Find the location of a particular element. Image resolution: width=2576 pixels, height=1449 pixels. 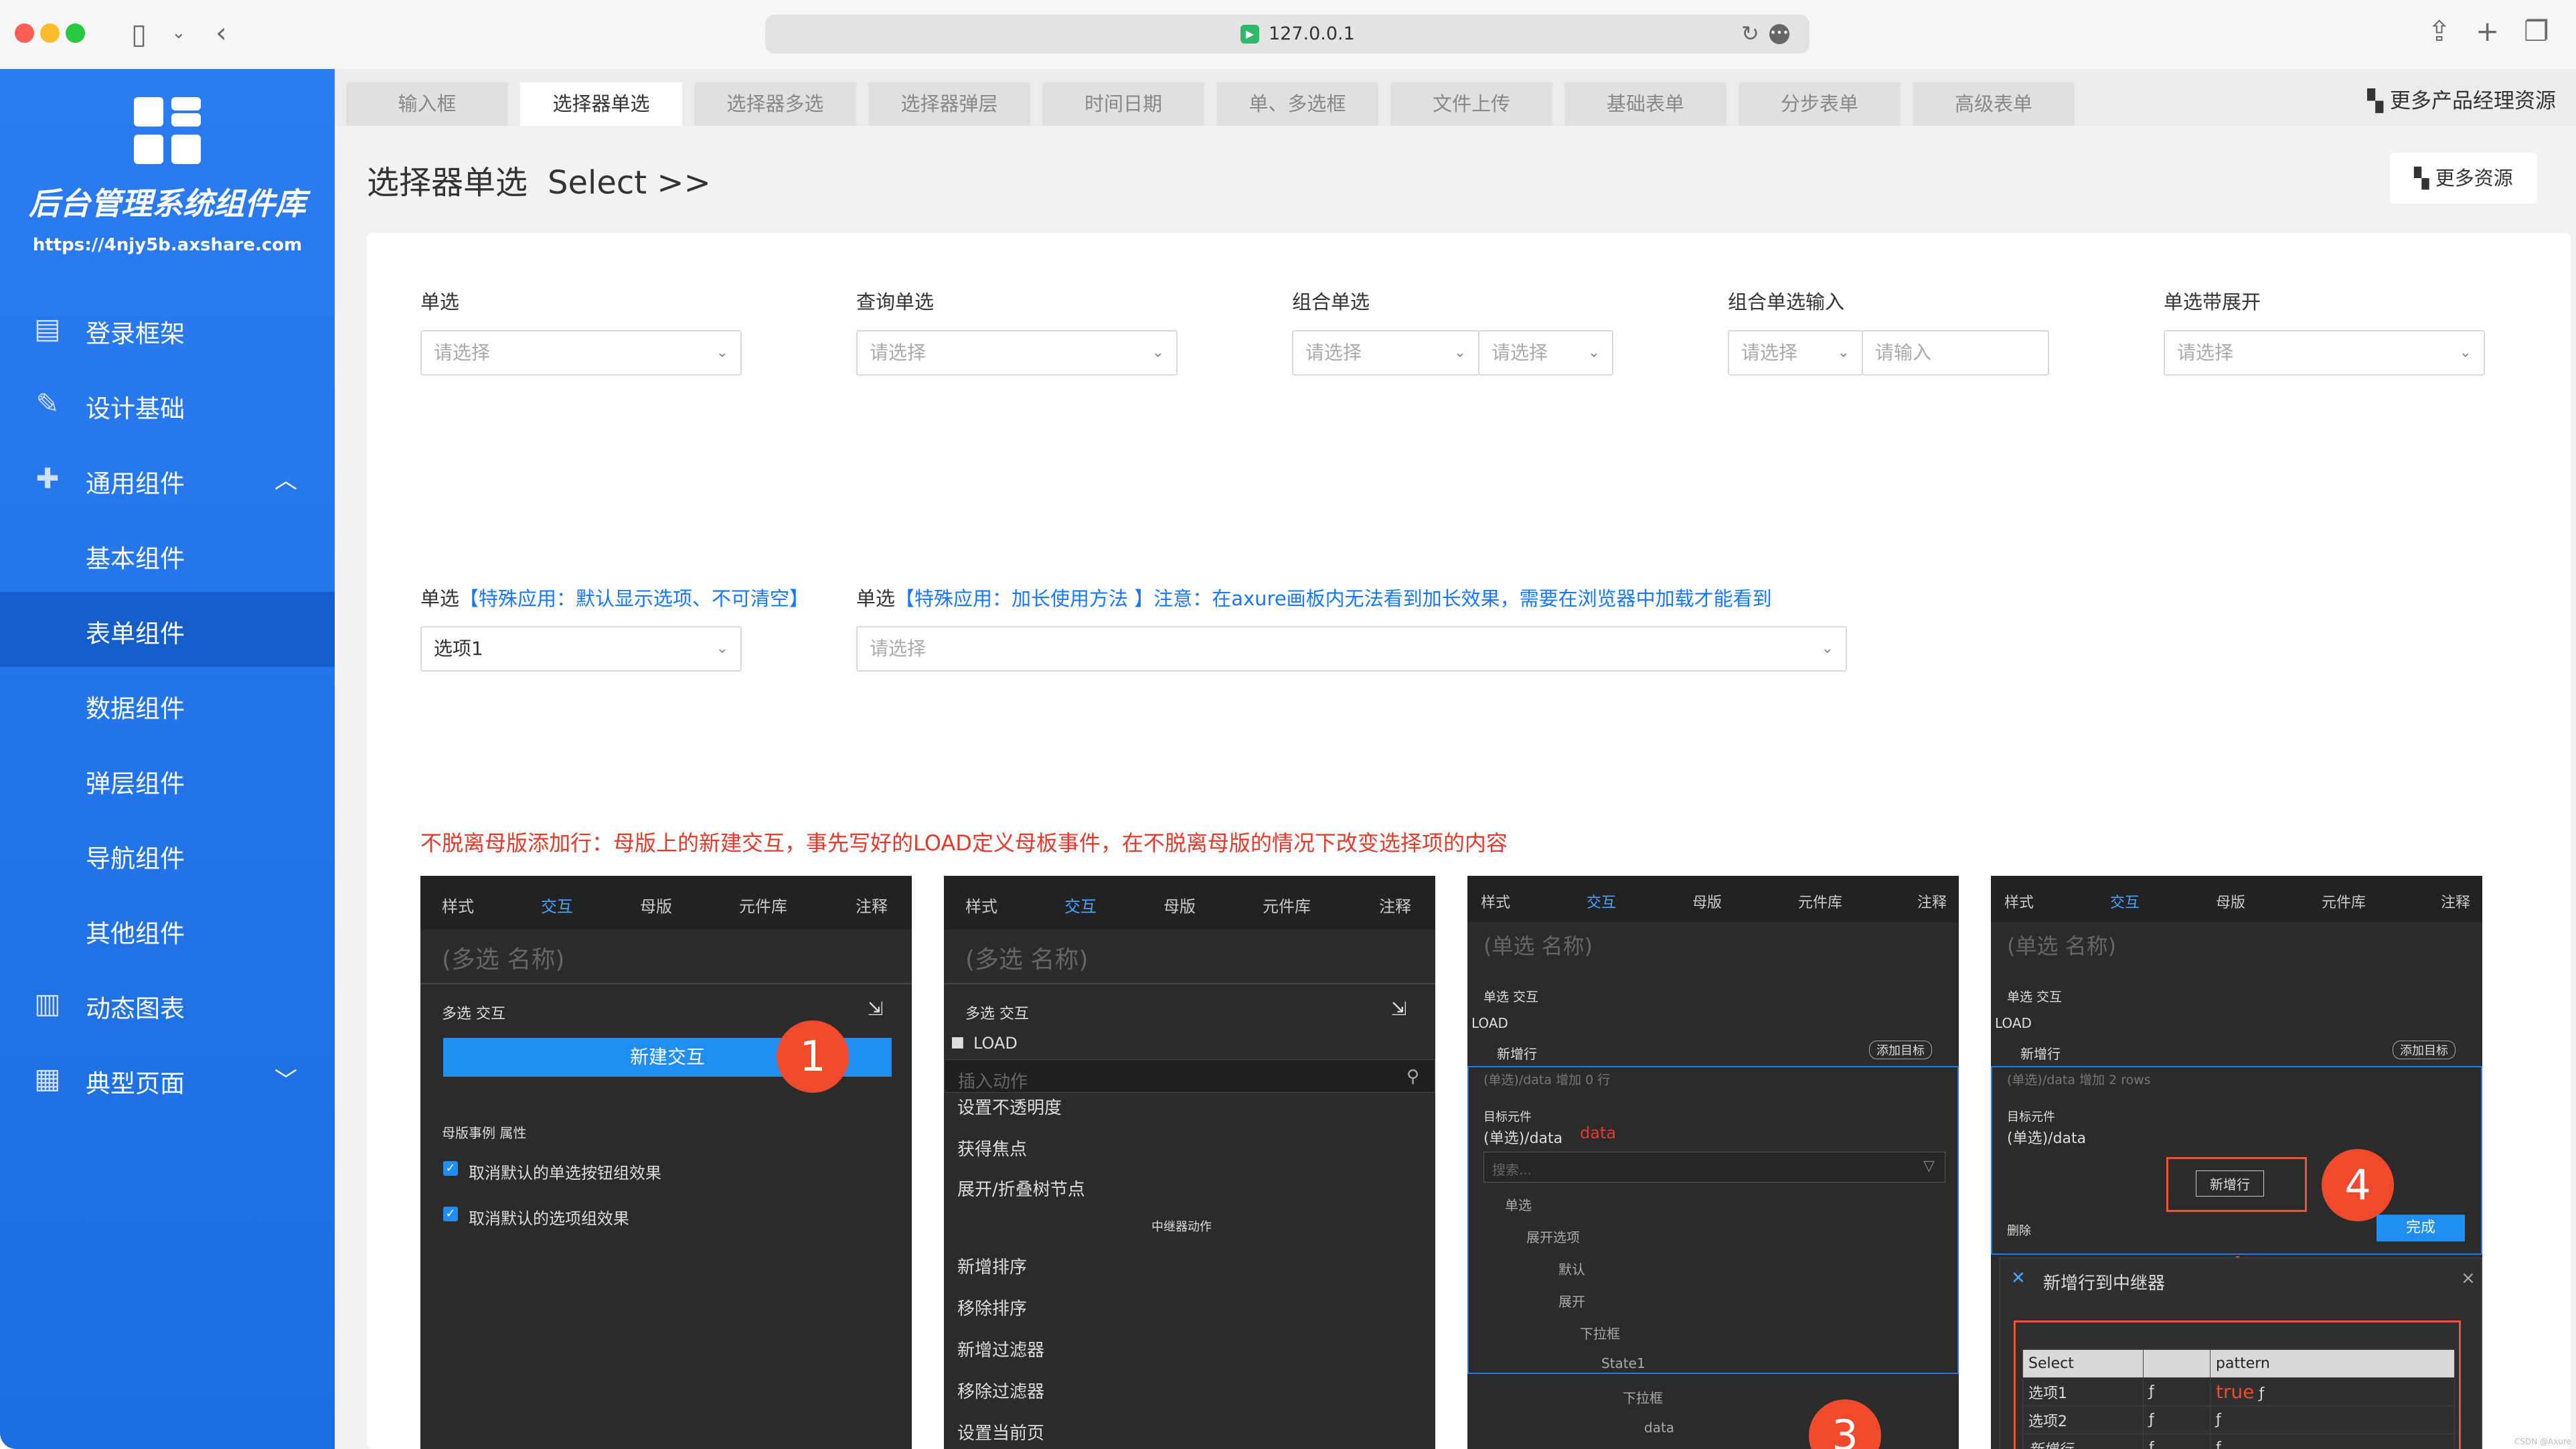

single-select: 请选择 ⌄ is located at coordinates (581, 353).